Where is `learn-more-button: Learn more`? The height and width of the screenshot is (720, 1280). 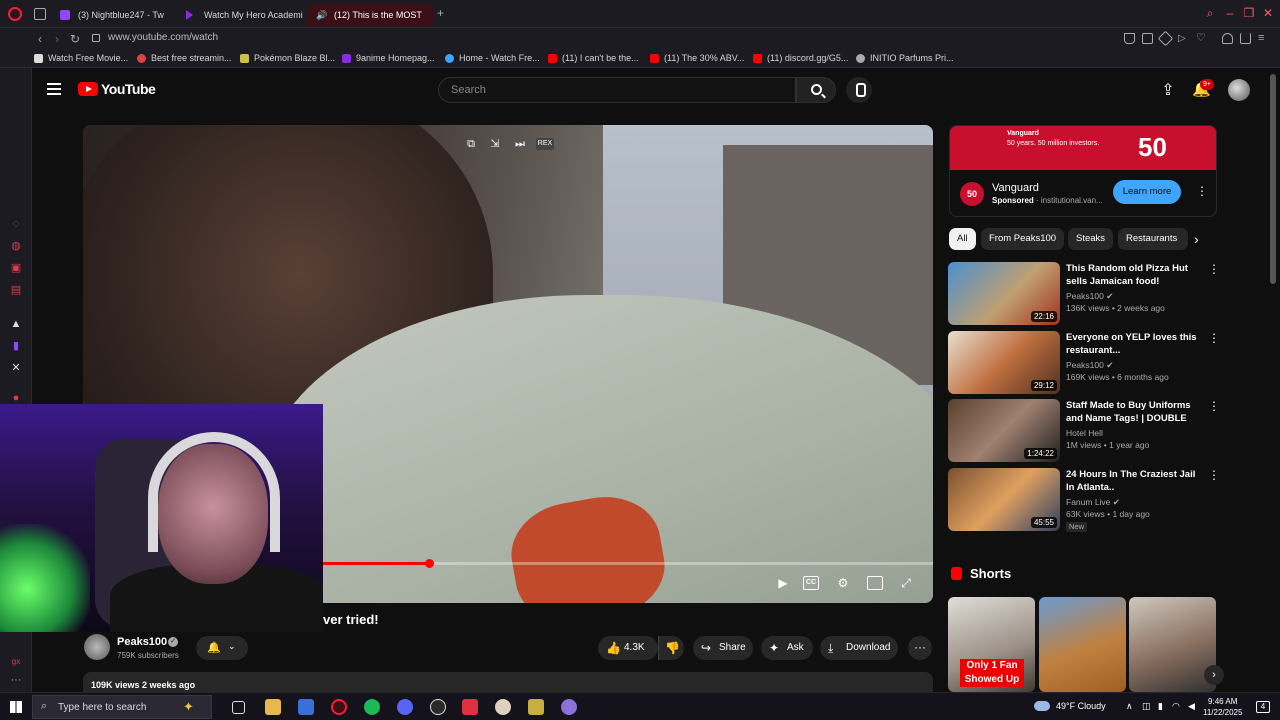
learn-more-button: Learn more is located at coordinates (1147, 192).